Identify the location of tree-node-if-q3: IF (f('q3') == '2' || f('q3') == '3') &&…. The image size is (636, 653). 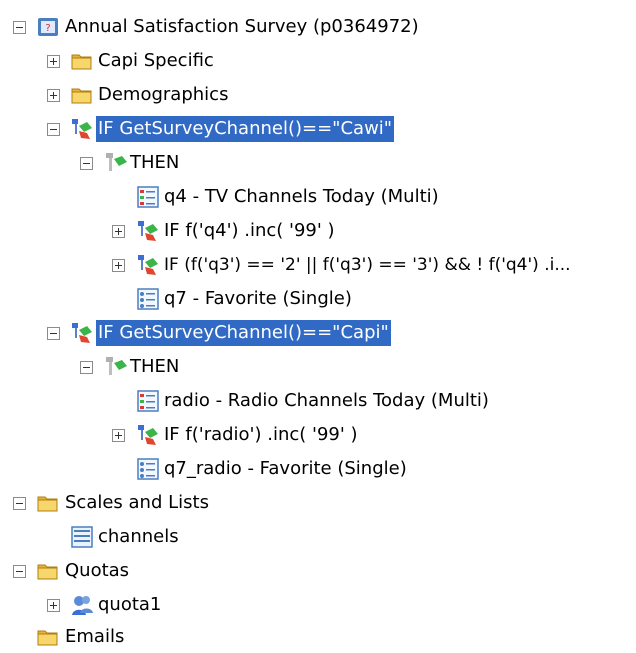
(318, 265).